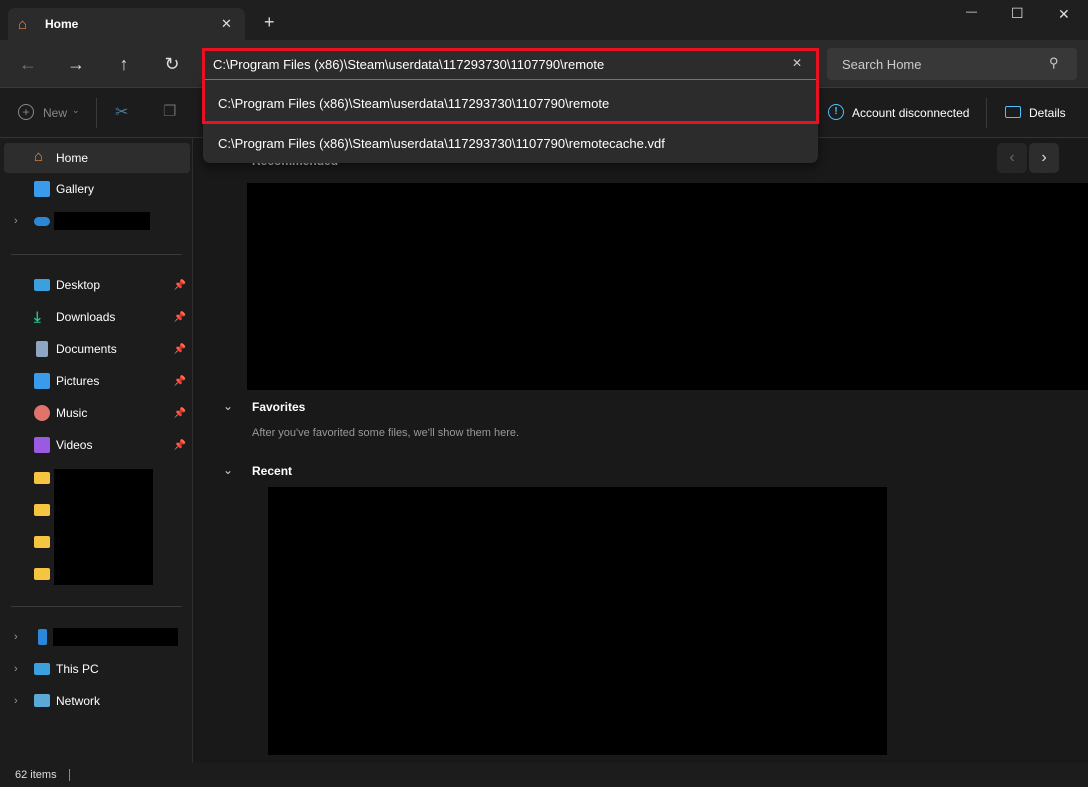 Image resolution: width=1088 pixels, height=787 pixels. Describe the element at coordinates (910, 113) in the screenshot. I see `account-status: Account disconnected` at that location.